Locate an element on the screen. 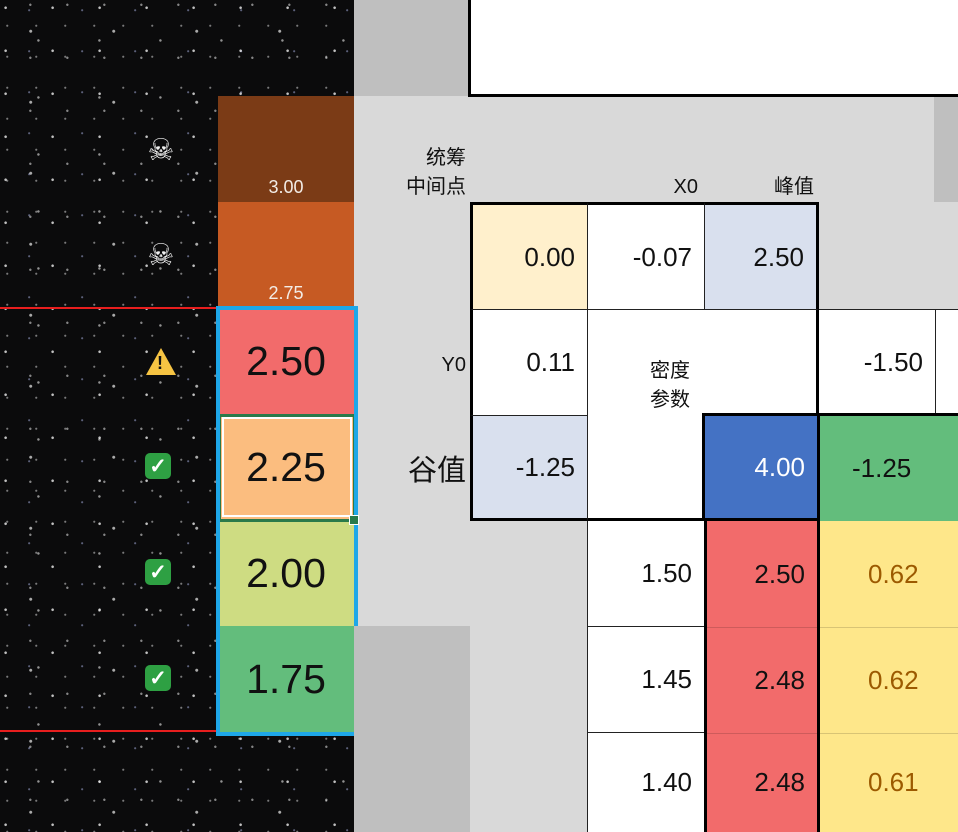 The image size is (958, 832). table-cell-c: 0.61 is located at coordinates (889, 782).